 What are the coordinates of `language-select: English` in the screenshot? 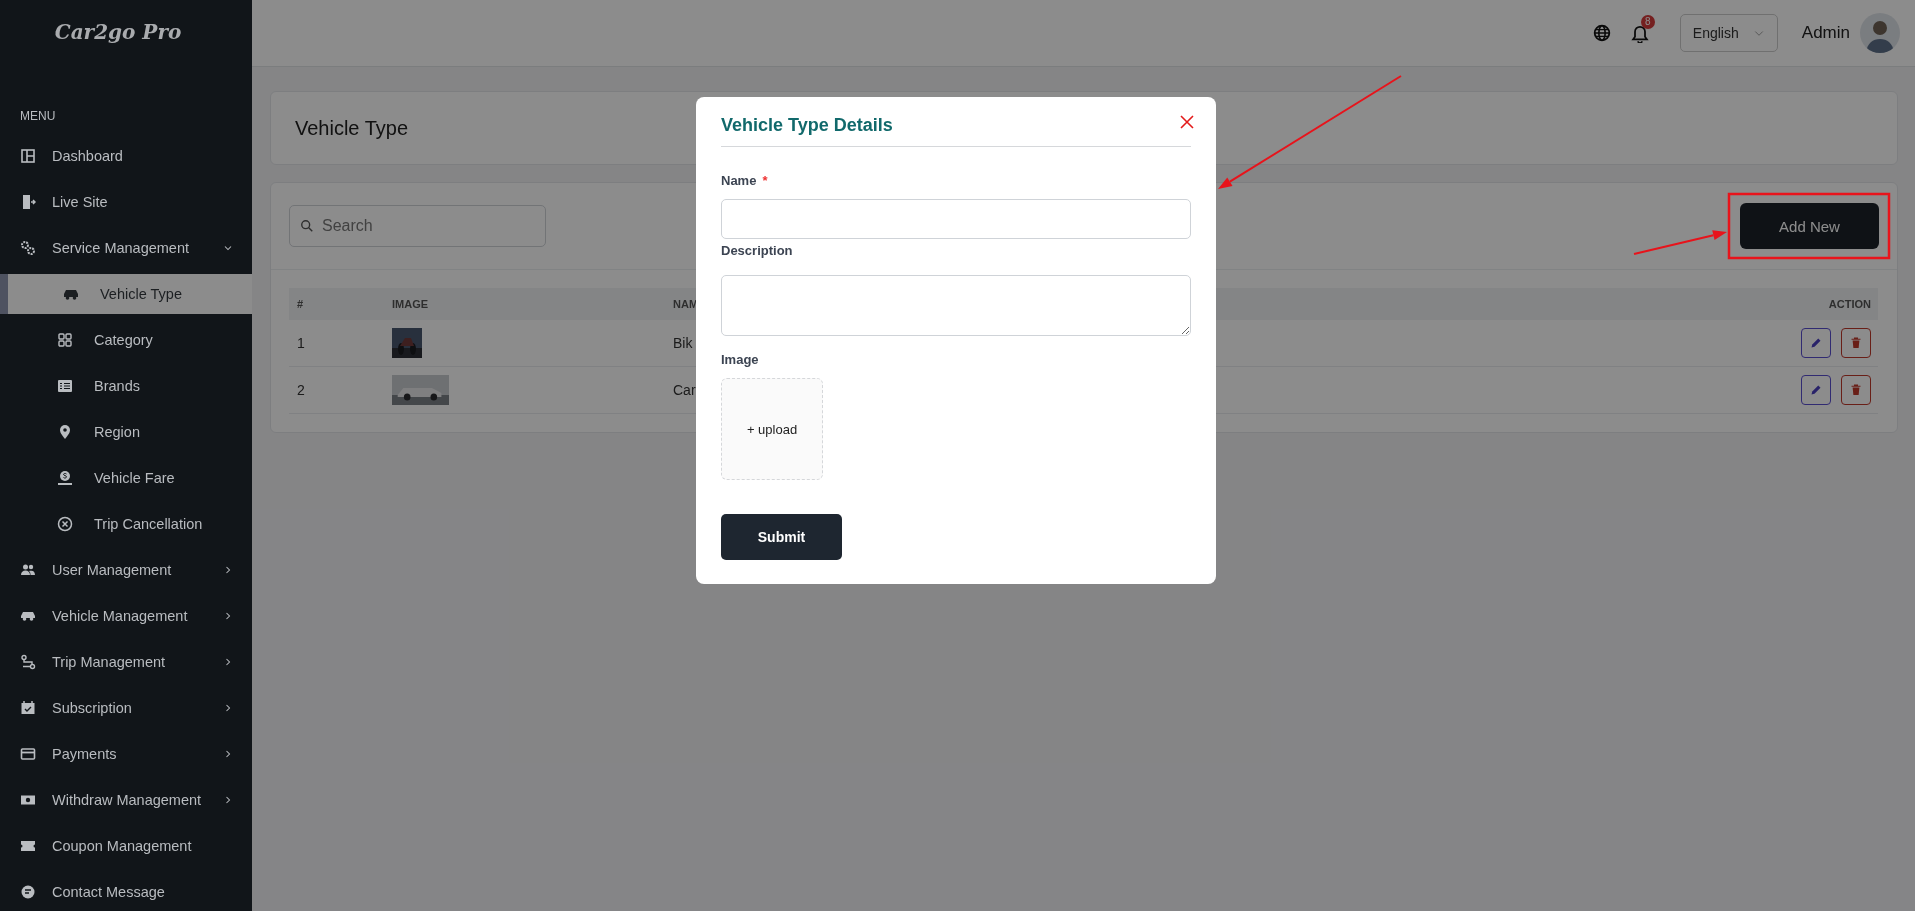 It's located at (1728, 33).